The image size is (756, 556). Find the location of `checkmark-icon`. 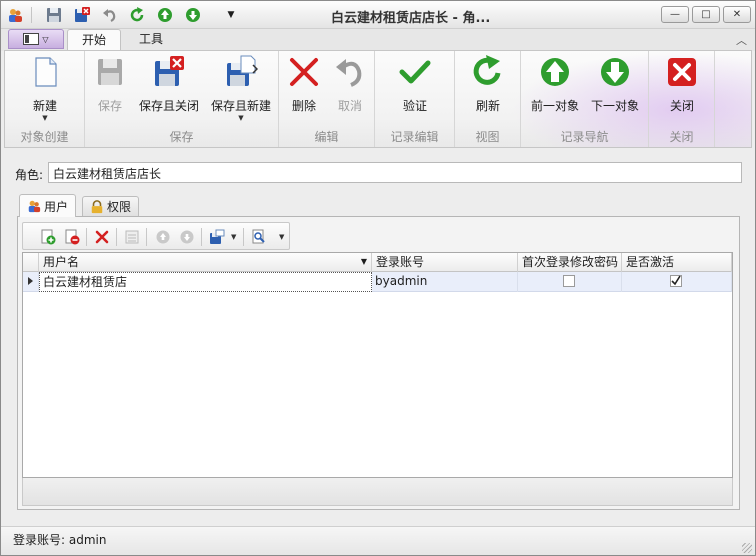

checkmark-icon is located at coordinates (676, 280).